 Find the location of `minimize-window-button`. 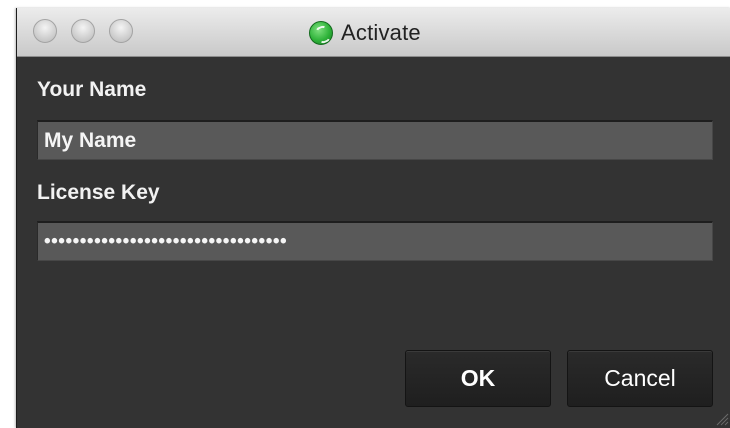

minimize-window-button is located at coordinates (83, 31).